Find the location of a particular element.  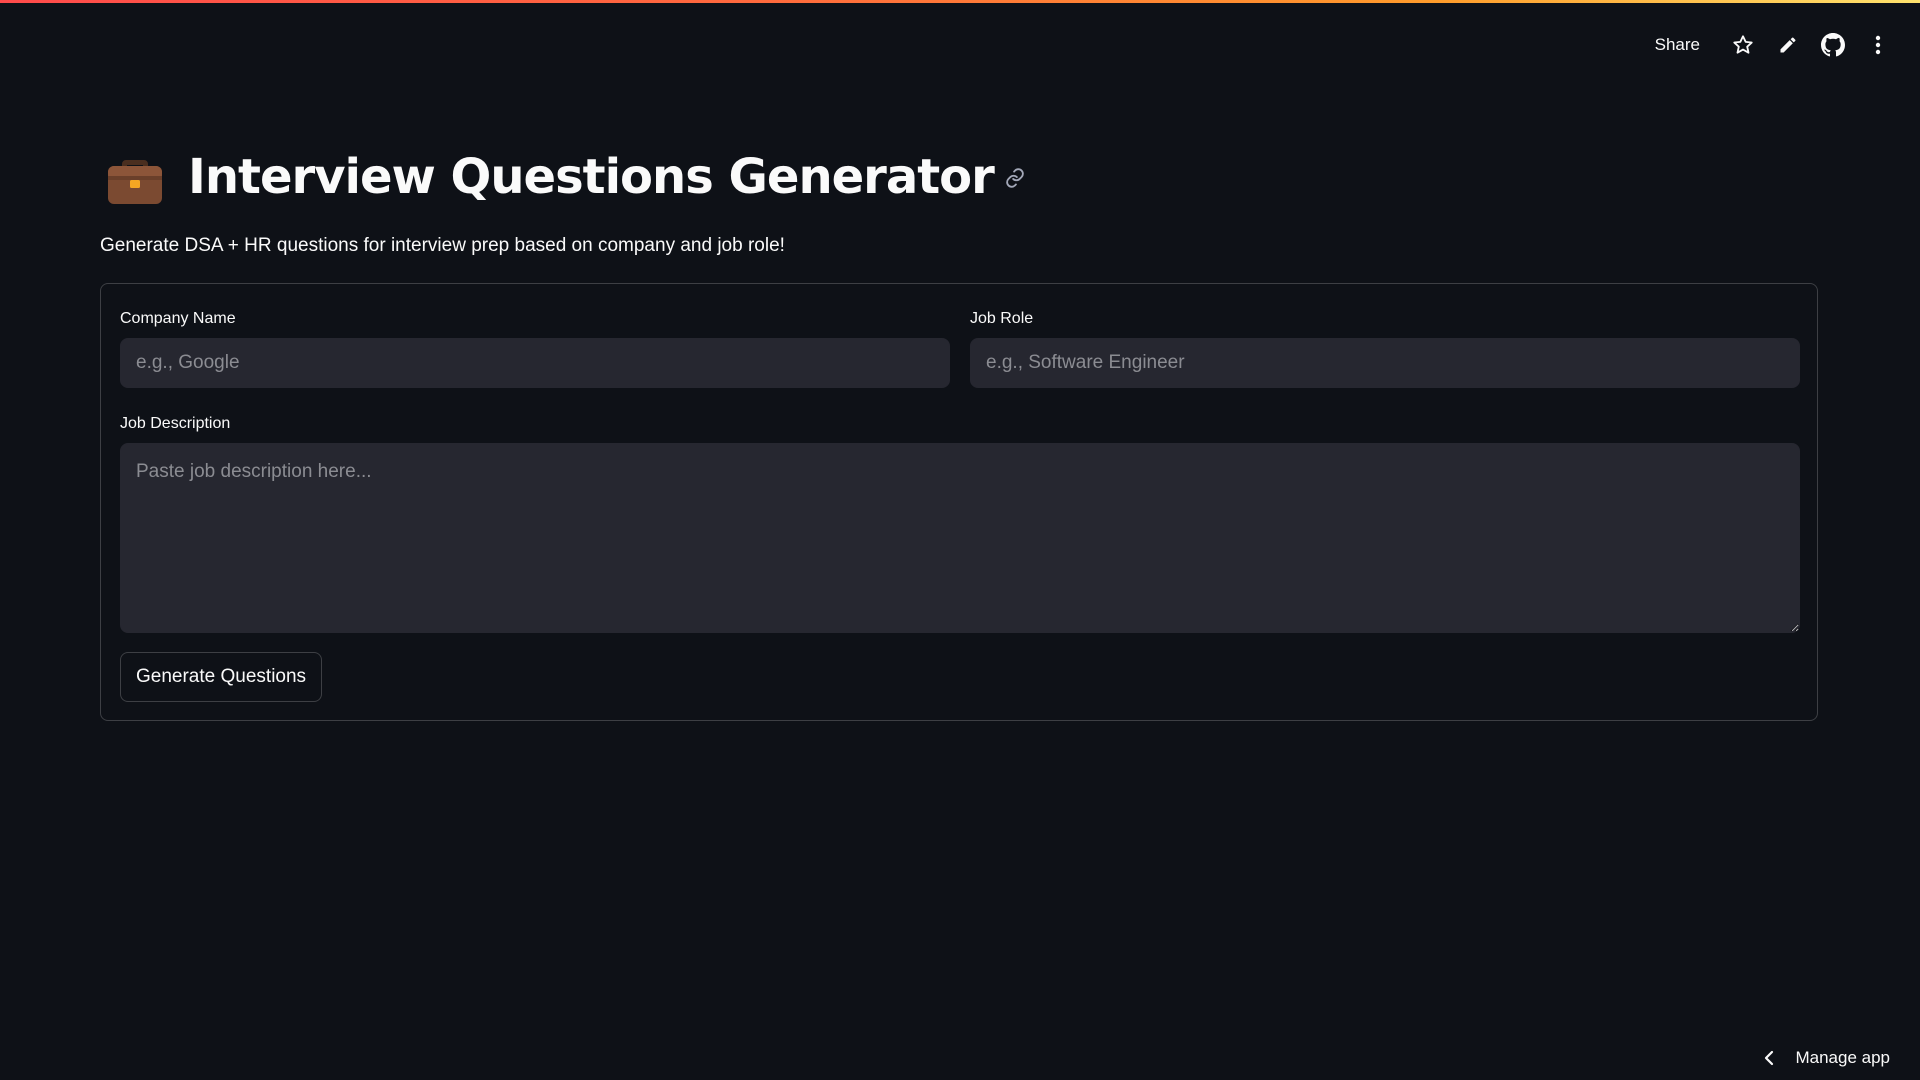

manage-app-button: Manage app is located at coordinates (1826, 1058).